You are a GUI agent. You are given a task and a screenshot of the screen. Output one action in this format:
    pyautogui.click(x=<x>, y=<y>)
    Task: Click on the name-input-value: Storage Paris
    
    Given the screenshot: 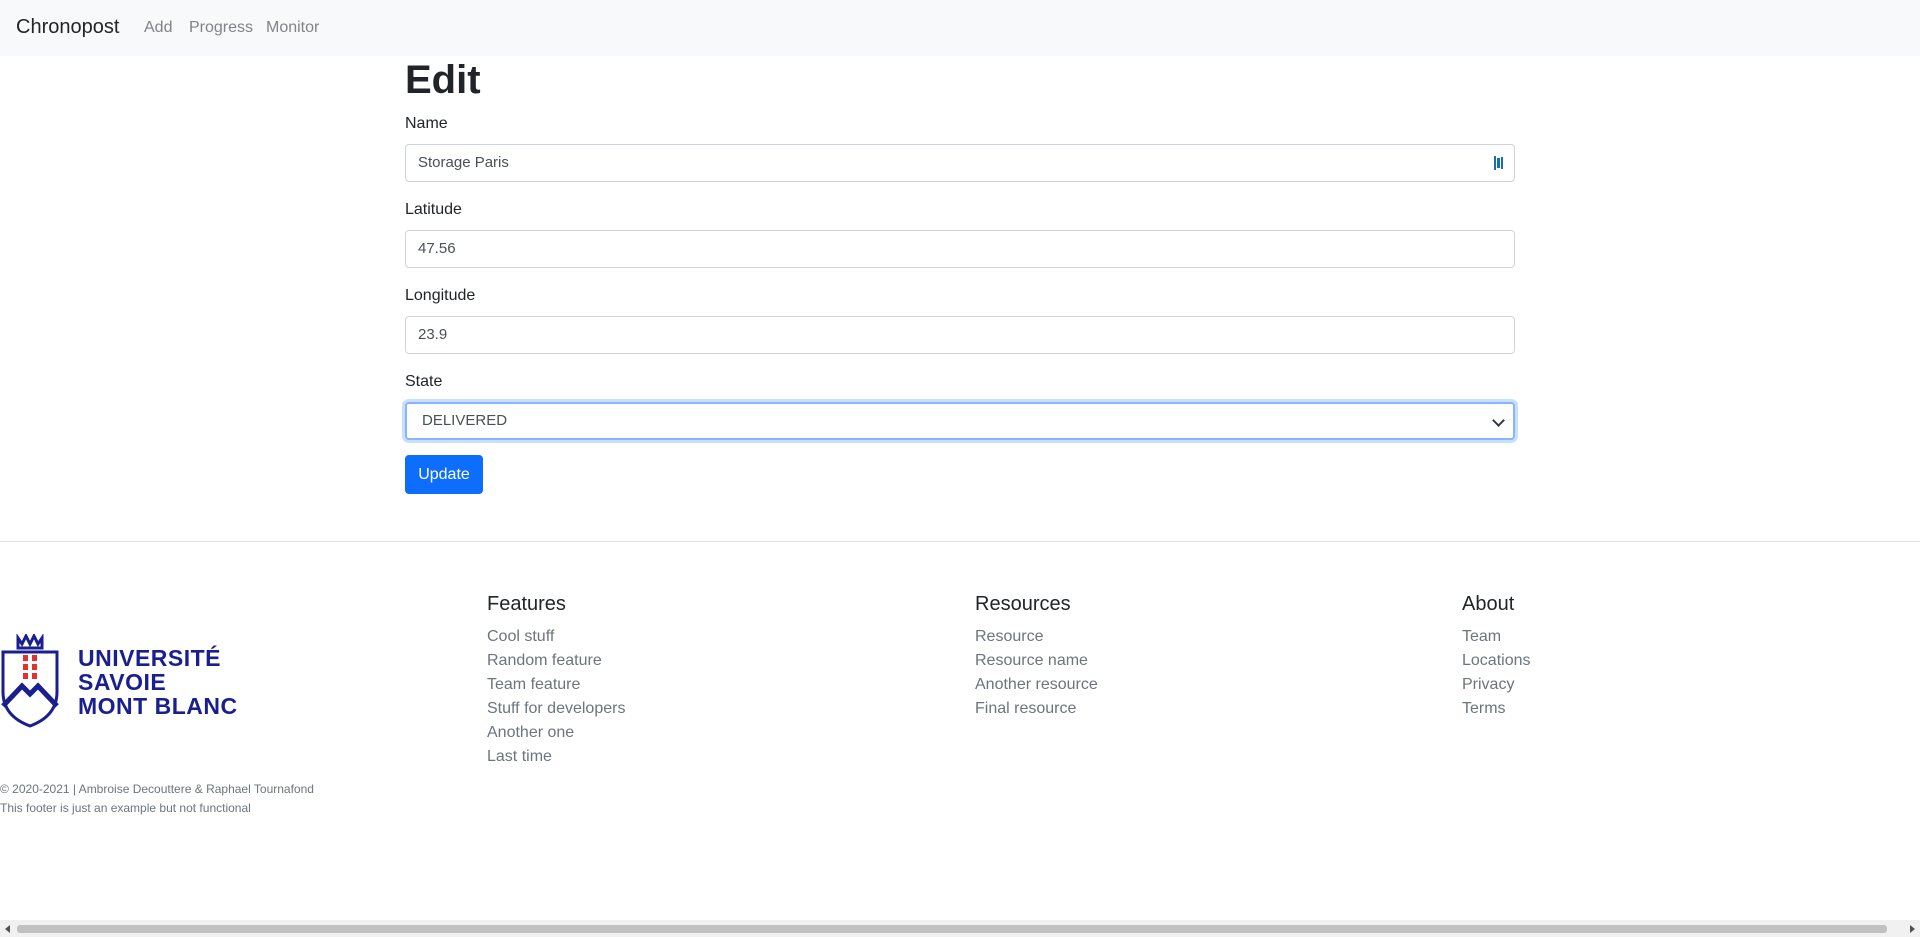 What is the action you would take?
    pyautogui.click(x=463, y=162)
    